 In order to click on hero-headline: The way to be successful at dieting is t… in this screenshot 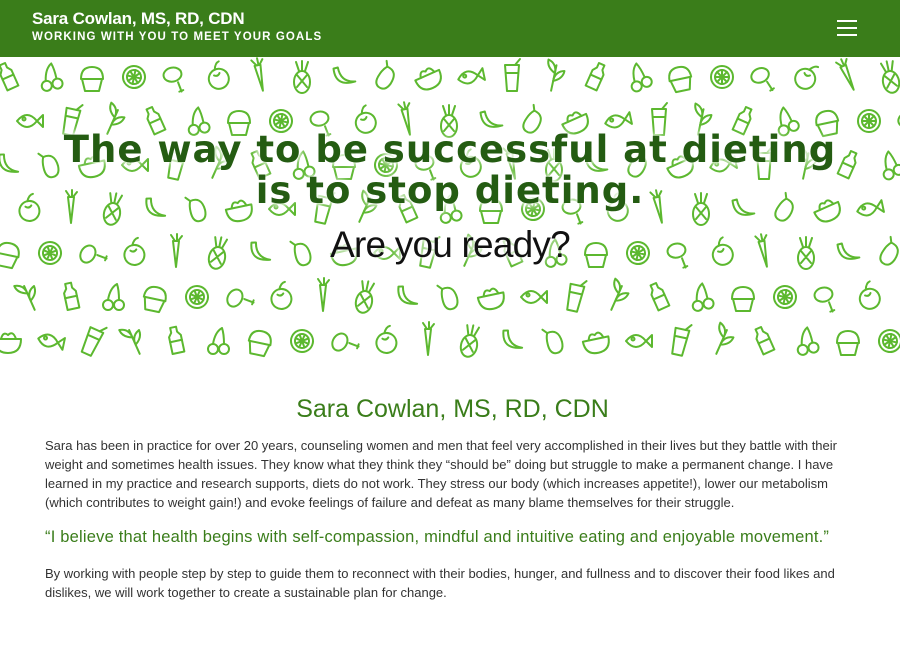, I will do `click(450, 170)`.